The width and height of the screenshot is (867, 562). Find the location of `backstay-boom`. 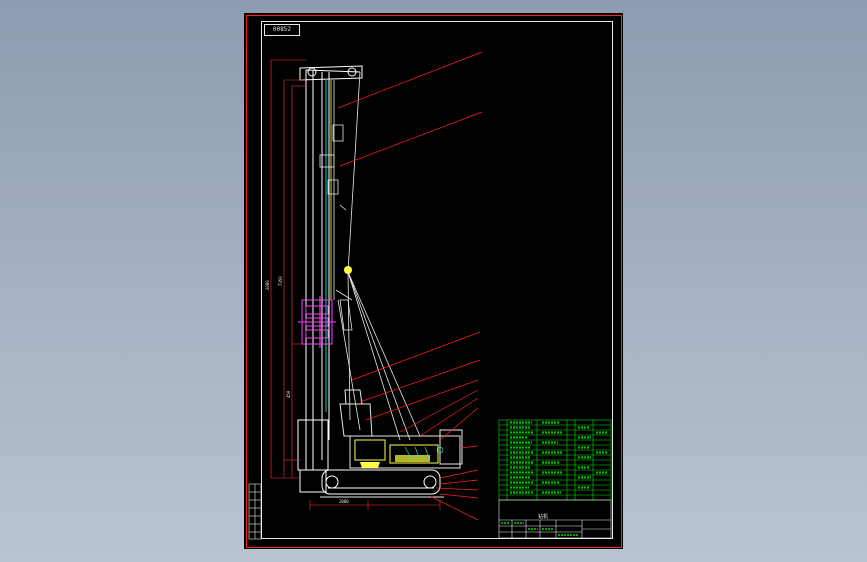

backstay-boom is located at coordinates (378, 256).